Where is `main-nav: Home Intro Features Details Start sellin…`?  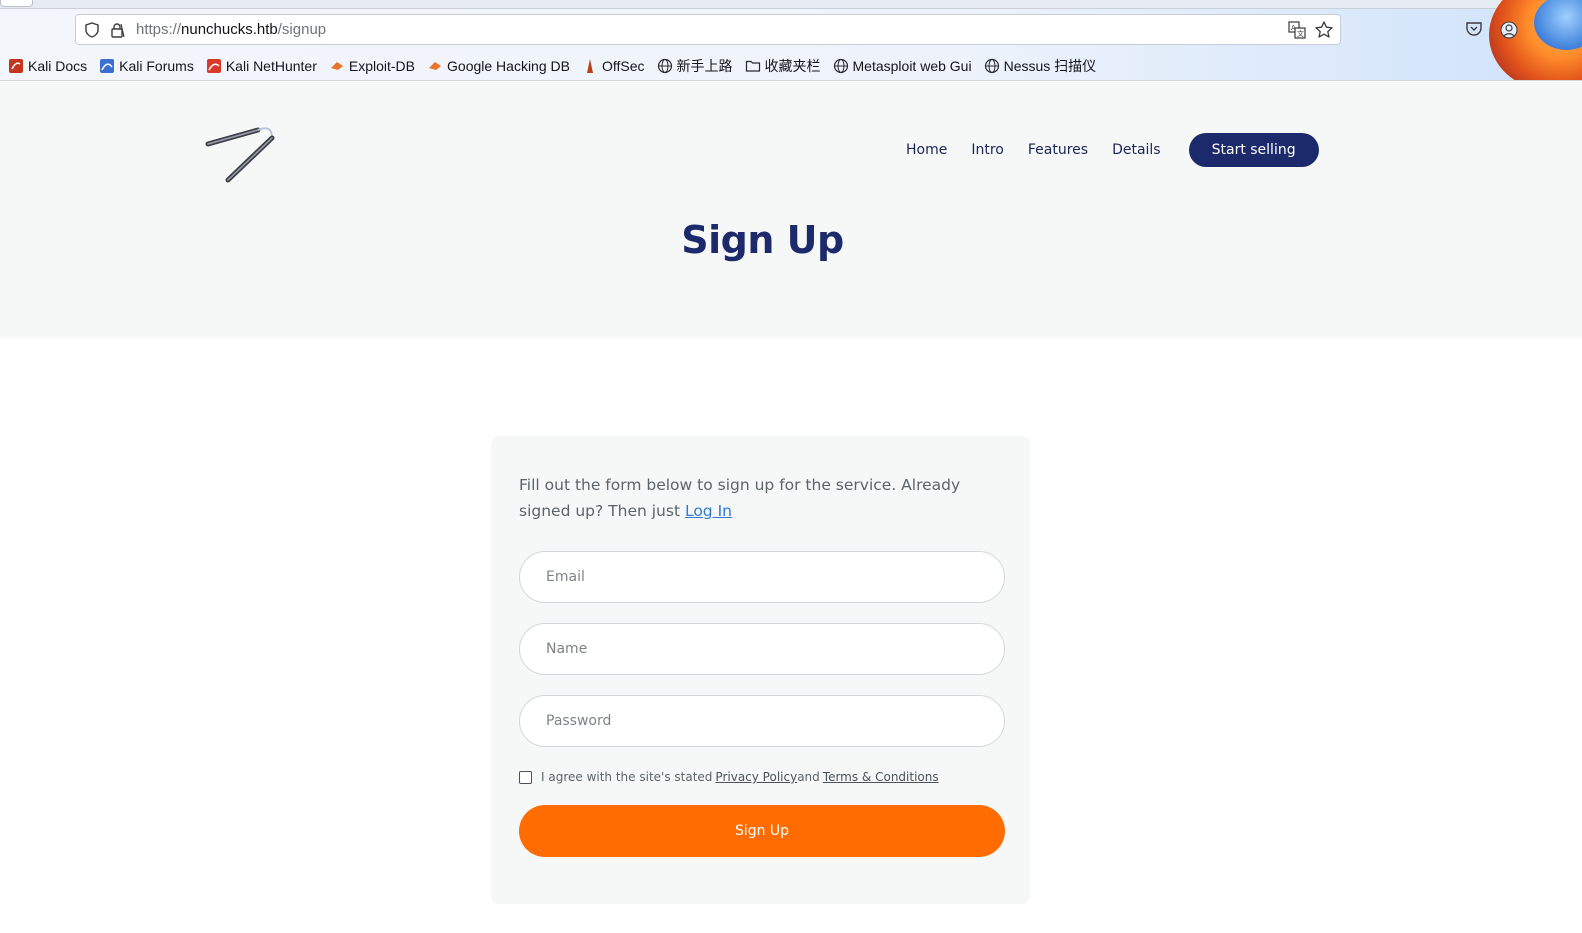
main-nav: Home Intro Features Details Start sellin… is located at coordinates (1112, 150).